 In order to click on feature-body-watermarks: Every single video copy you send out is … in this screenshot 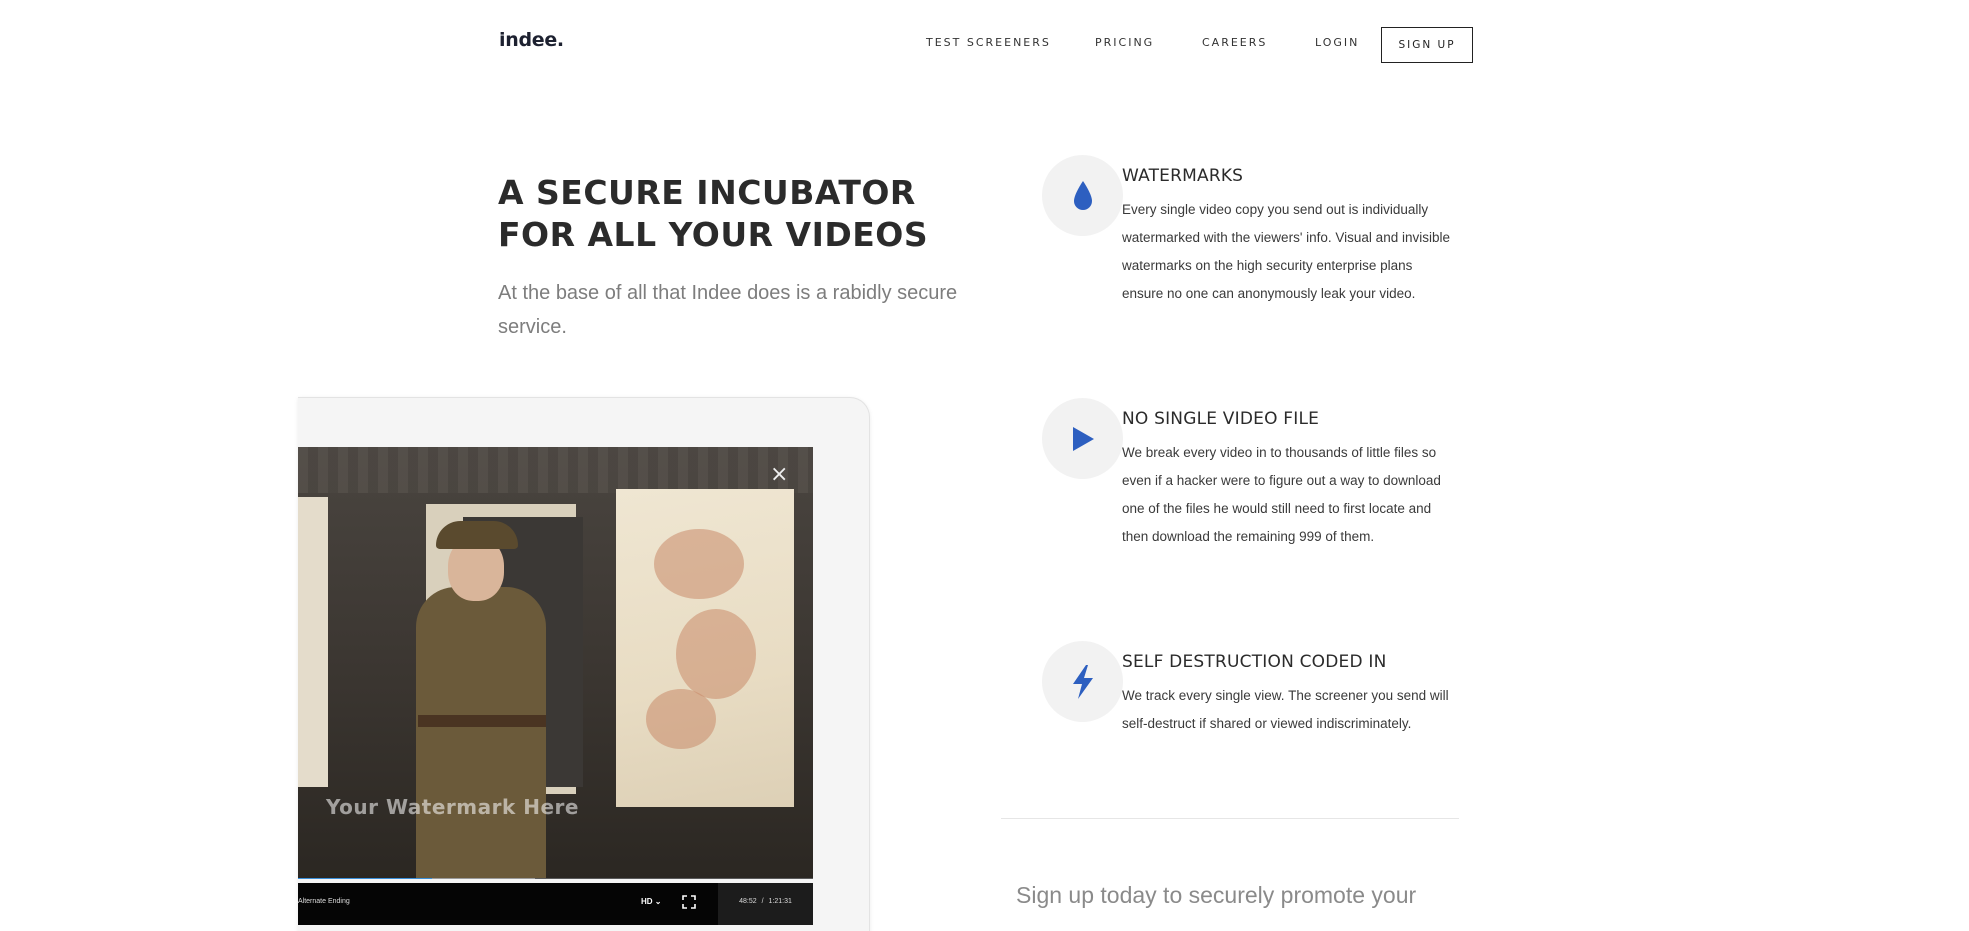, I will do `click(1286, 251)`.